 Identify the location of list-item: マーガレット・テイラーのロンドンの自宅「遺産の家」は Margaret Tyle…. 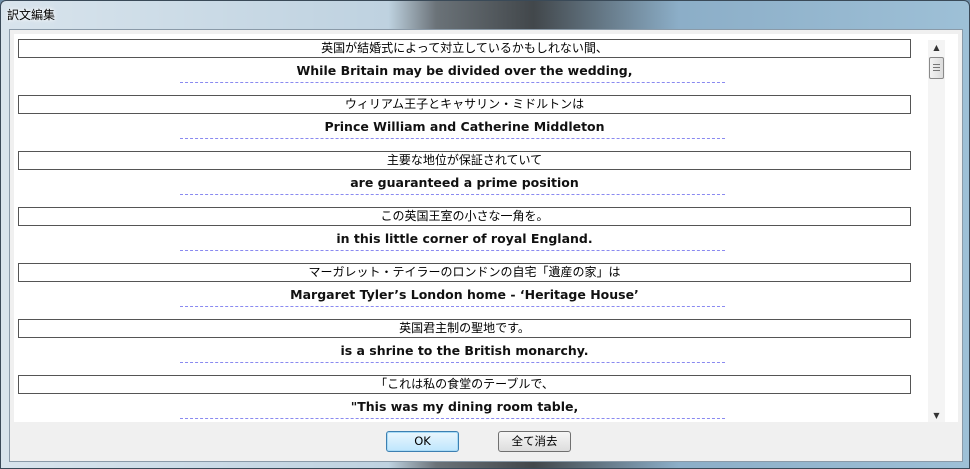
(486, 286).